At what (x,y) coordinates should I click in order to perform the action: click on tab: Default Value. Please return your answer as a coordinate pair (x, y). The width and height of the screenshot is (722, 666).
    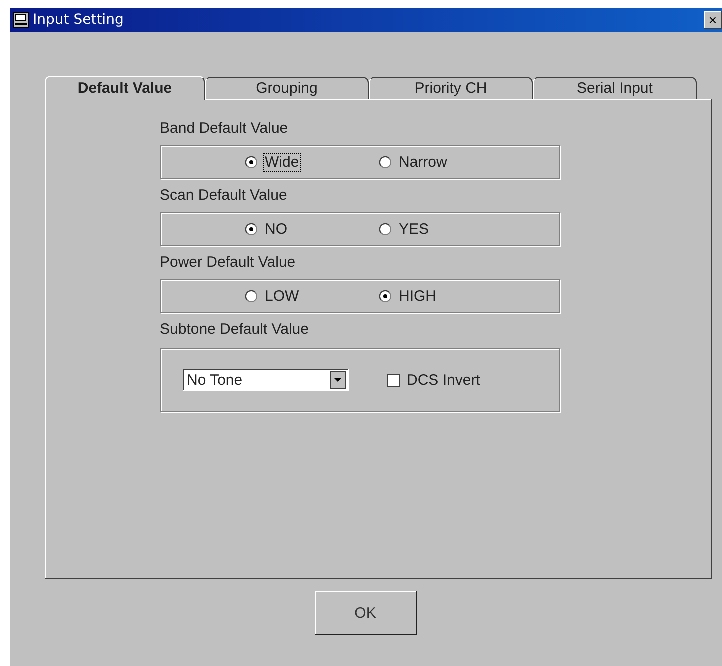
    Looking at the image, I should click on (125, 88).